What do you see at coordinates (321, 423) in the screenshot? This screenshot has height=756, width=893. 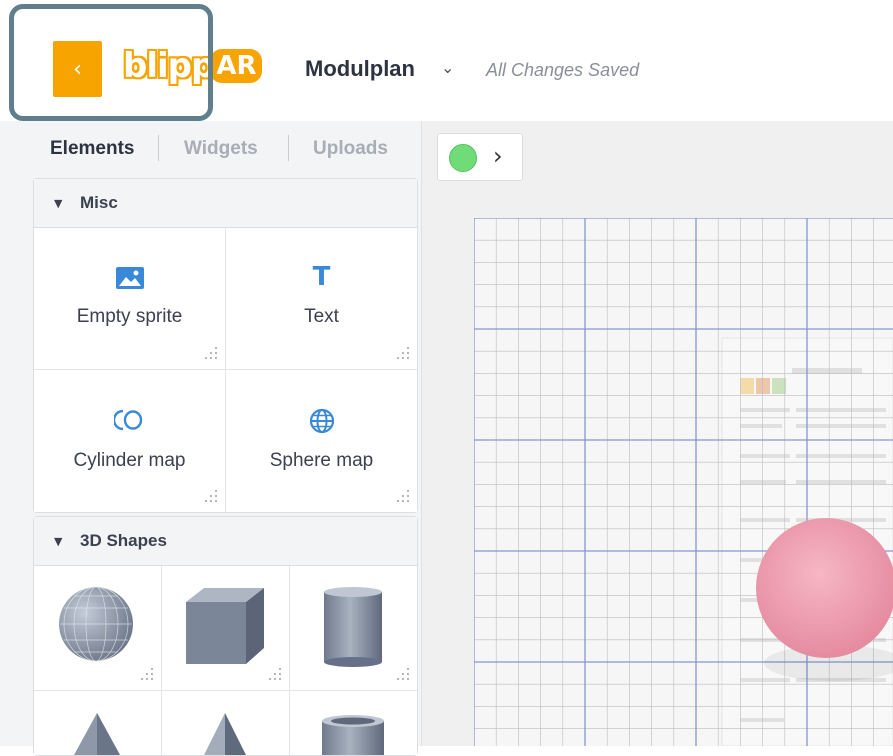 I see `globe-icon` at bounding box center [321, 423].